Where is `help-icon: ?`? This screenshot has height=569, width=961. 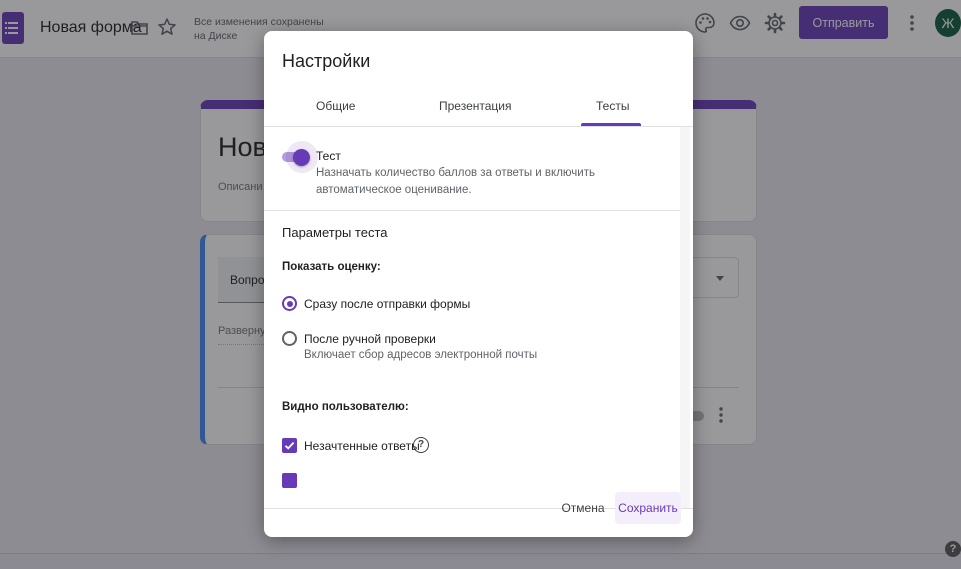
help-icon: ? is located at coordinates (421, 445).